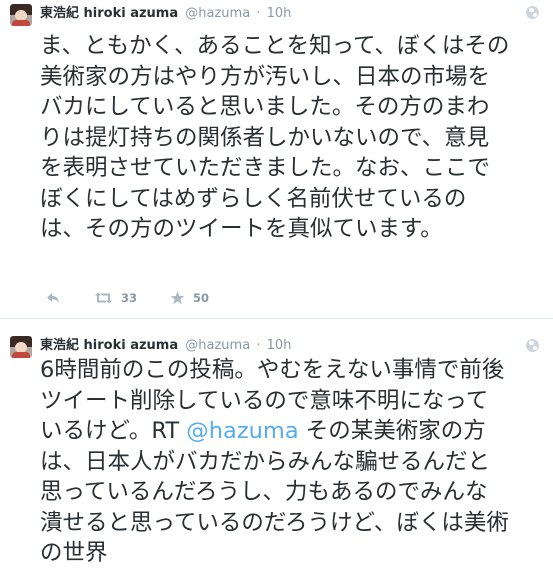 The width and height of the screenshot is (553, 588). Describe the element at coordinates (242, 431) in the screenshot. I see `mention-link: @hazuma` at that location.